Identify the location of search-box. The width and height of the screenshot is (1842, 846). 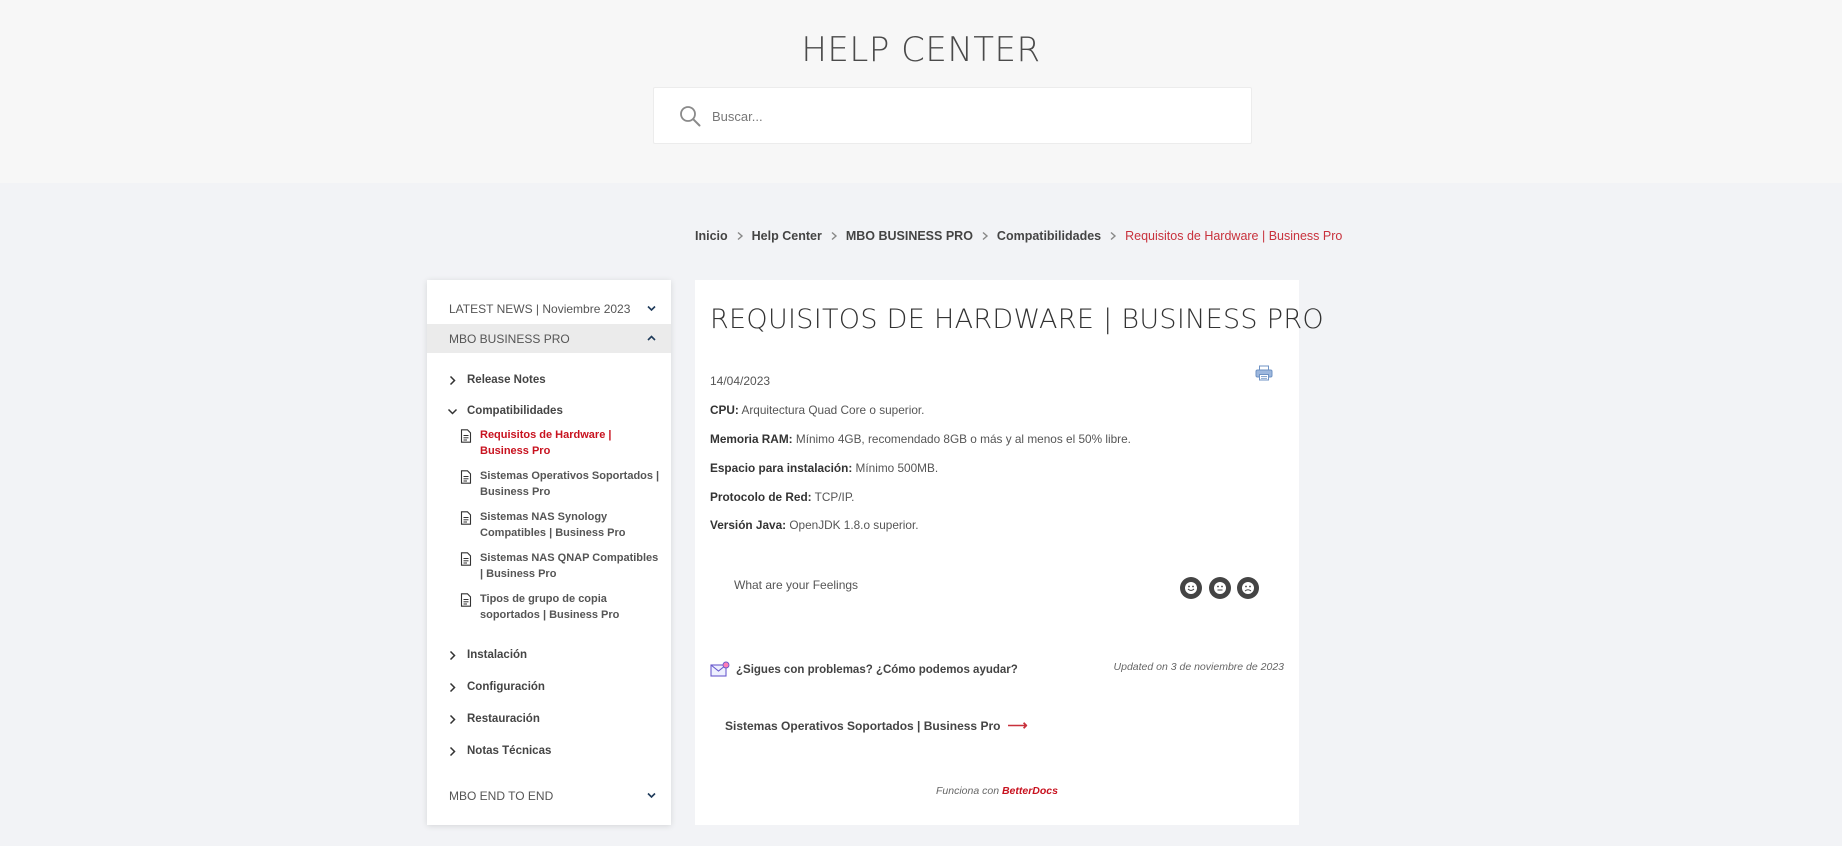
(952, 115).